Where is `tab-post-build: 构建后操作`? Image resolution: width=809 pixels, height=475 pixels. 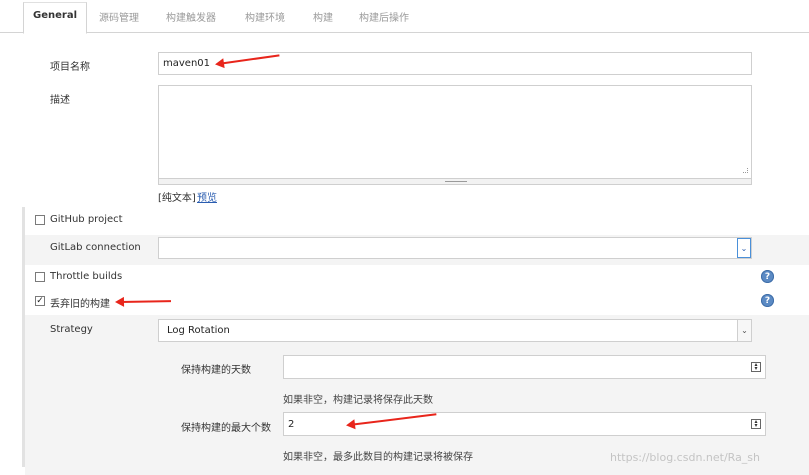
tab-post-build: 构建后操作 is located at coordinates (384, 16).